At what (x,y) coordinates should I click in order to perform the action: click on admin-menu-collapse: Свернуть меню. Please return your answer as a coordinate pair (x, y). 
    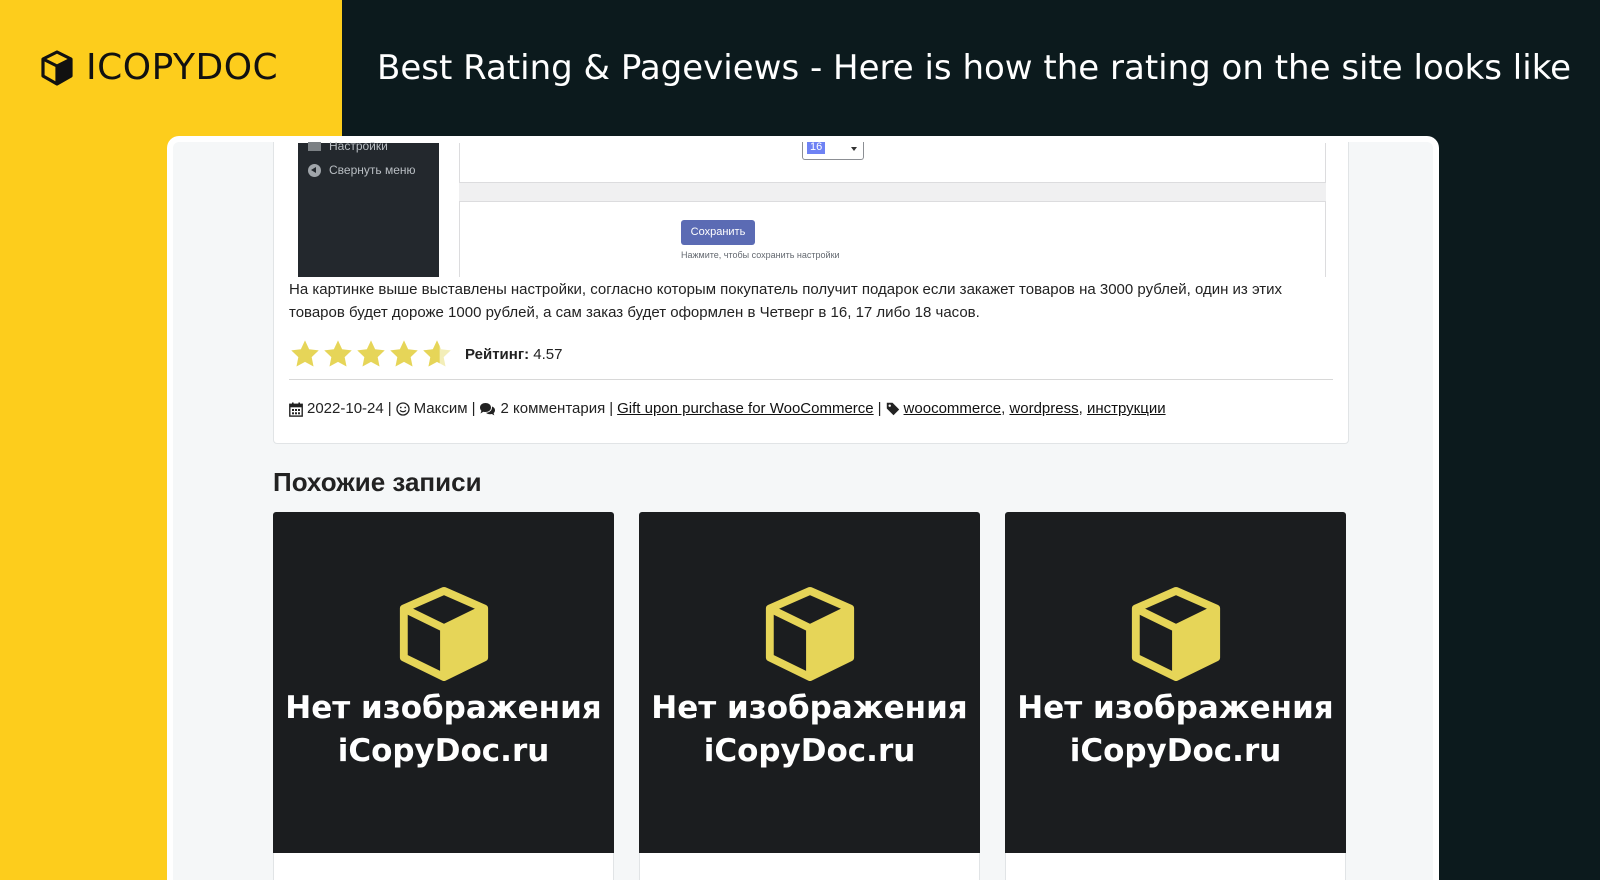
    Looking at the image, I should click on (362, 170).